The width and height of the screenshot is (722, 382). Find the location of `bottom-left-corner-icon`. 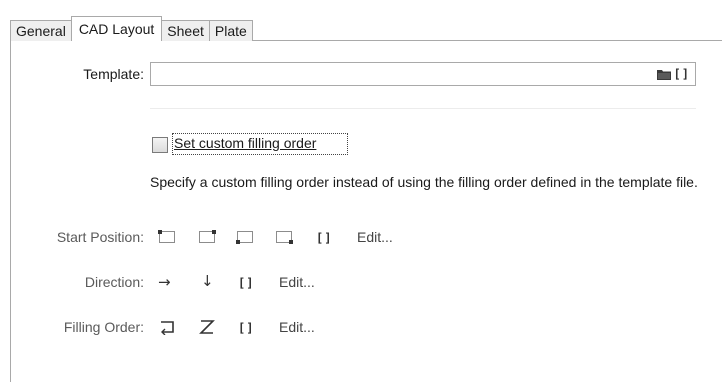

bottom-left-corner-icon is located at coordinates (244, 237).